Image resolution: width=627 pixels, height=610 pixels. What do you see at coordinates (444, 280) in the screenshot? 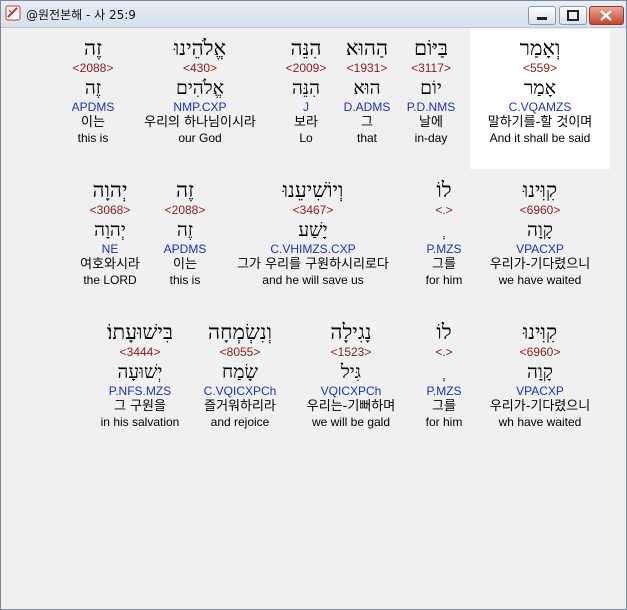
I see `english-gloss: for him` at bounding box center [444, 280].